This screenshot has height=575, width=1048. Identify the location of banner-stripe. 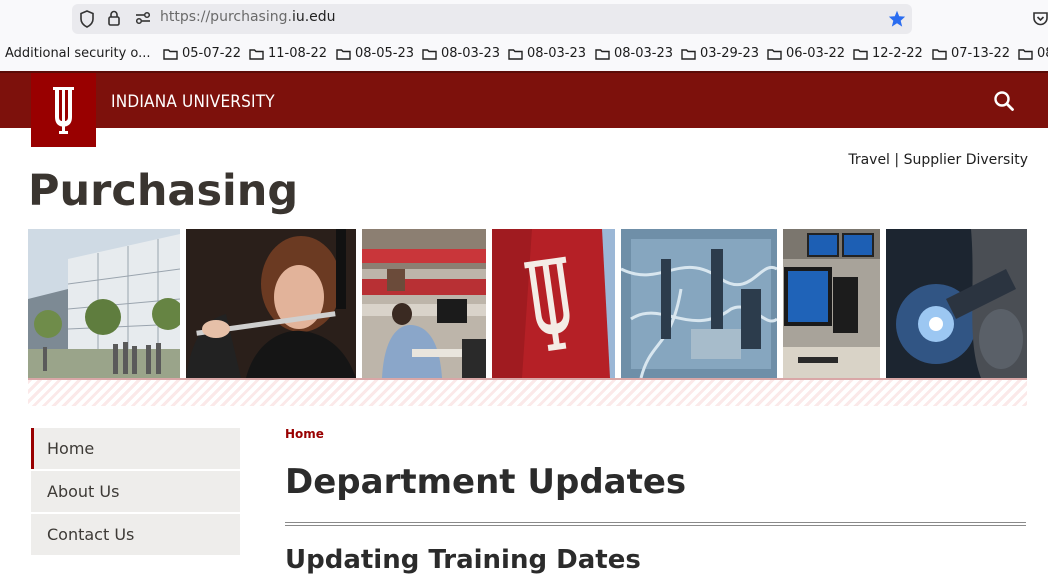
(527, 392).